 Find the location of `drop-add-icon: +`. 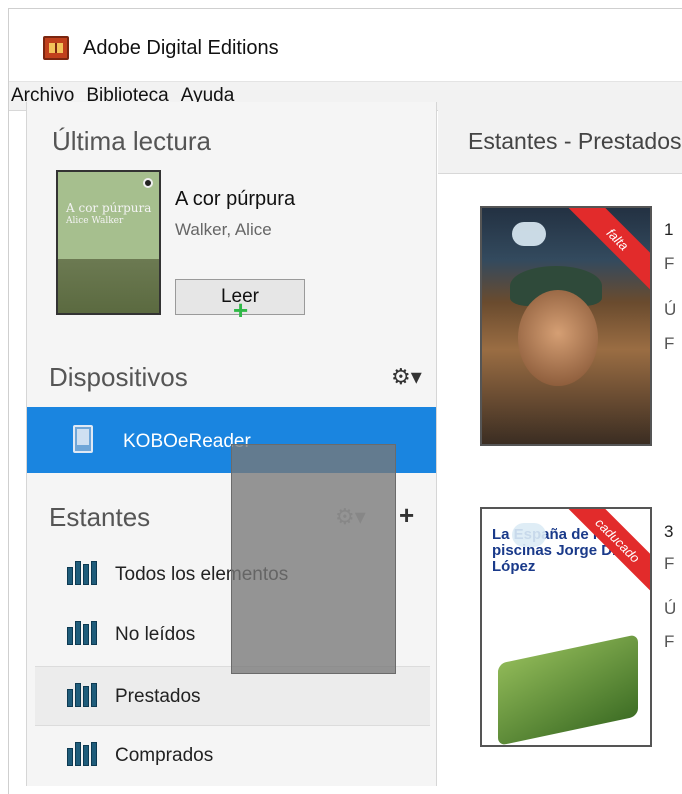

drop-add-icon: + is located at coordinates (241, 310).